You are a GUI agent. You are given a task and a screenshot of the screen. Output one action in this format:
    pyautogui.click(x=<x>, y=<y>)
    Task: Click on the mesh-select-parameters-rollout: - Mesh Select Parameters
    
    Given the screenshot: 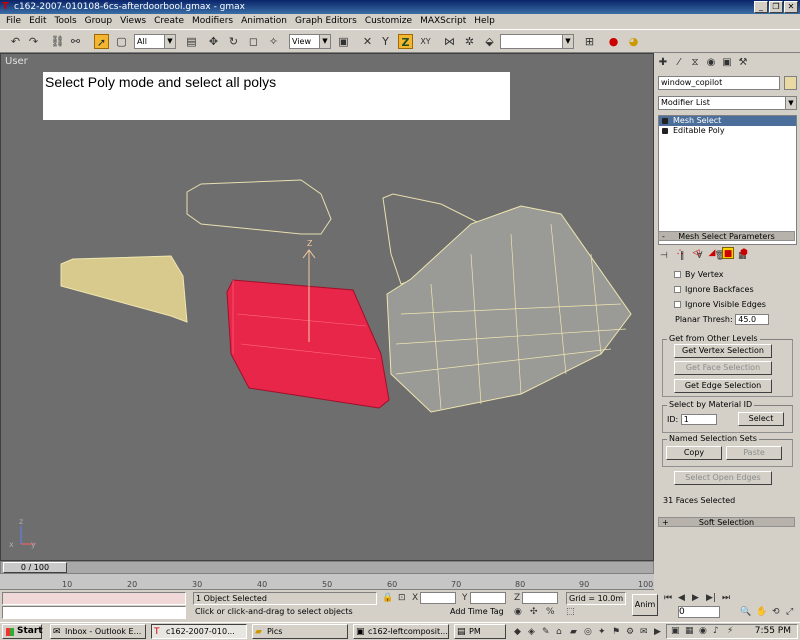 What is the action you would take?
    pyautogui.click(x=726, y=236)
    